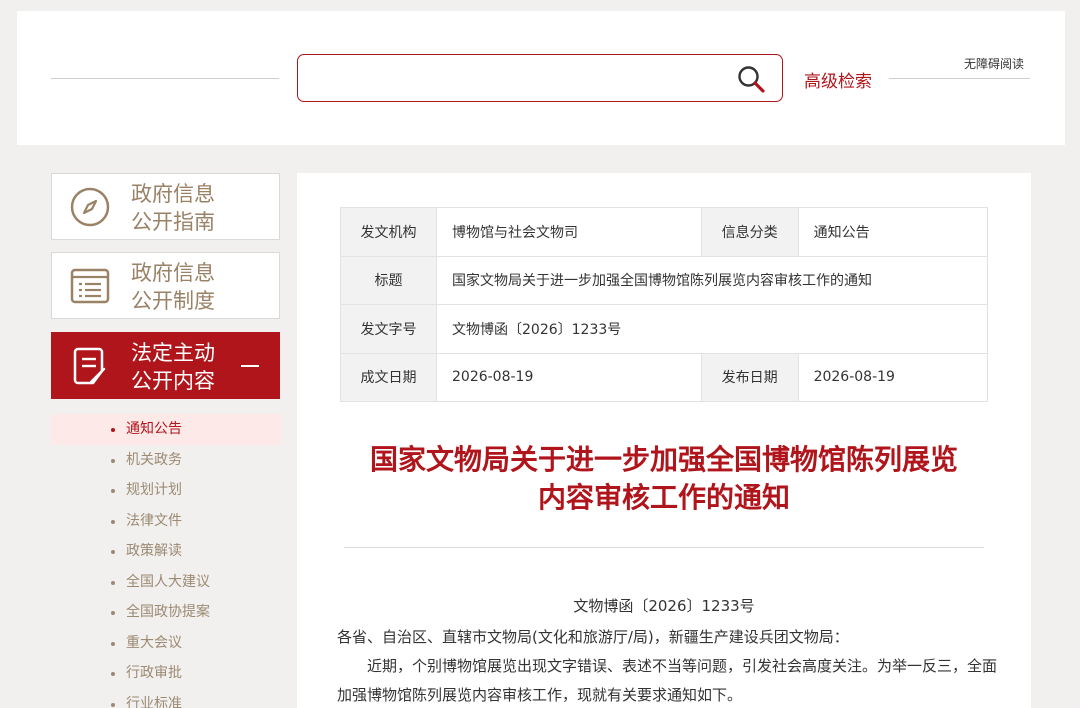 Image resolution: width=1080 pixels, height=708 pixels. I want to click on table-row: 标题 国家文物局关于进一步加强全国博物馆陈列展览内容审核工作的通知, so click(664, 280).